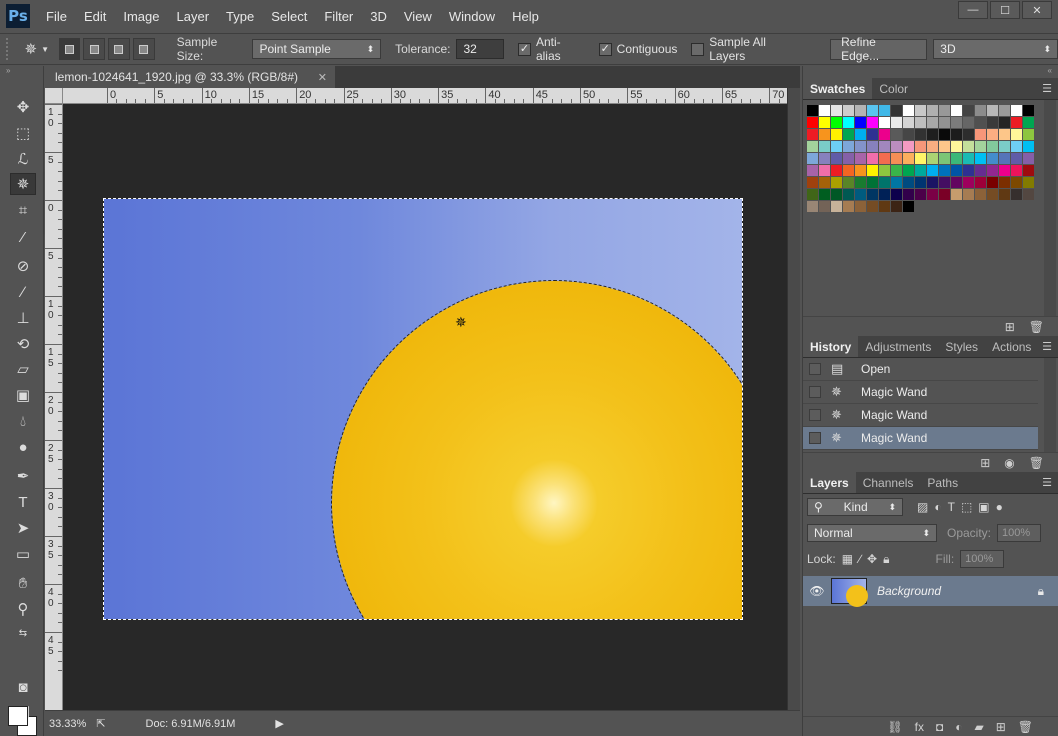 This screenshot has height=736, width=1058. Describe the element at coordinates (23, 609) in the screenshot. I see `zoom-tool: ⚲` at that location.